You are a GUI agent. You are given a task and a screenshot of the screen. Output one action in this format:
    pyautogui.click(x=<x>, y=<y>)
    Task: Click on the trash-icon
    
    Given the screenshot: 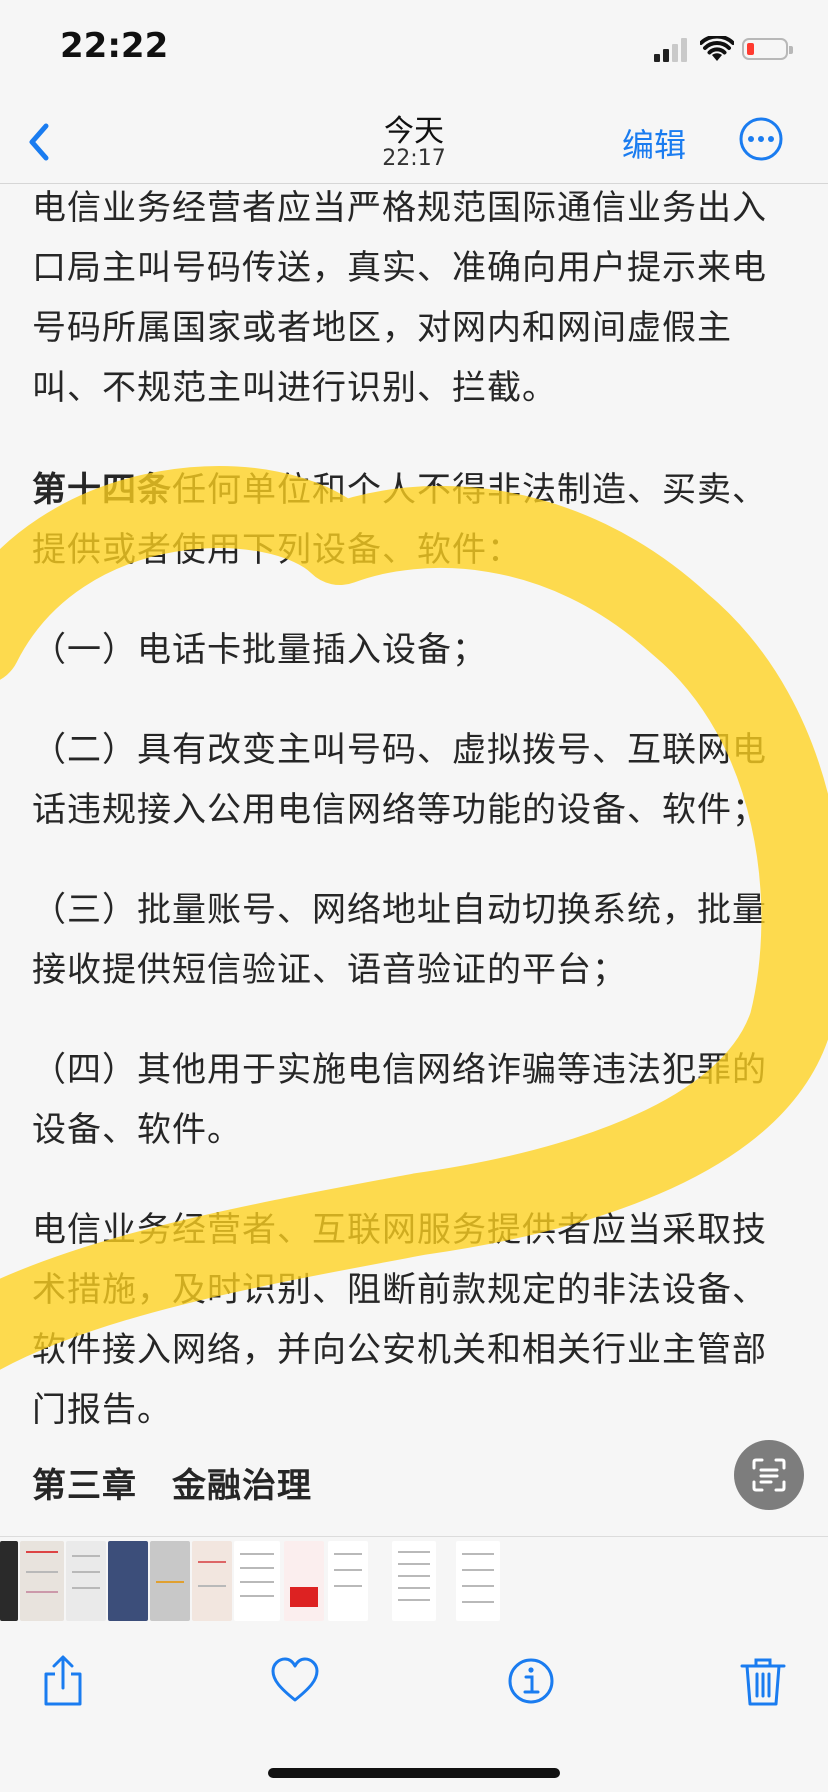 What is the action you would take?
    pyautogui.click(x=763, y=1681)
    